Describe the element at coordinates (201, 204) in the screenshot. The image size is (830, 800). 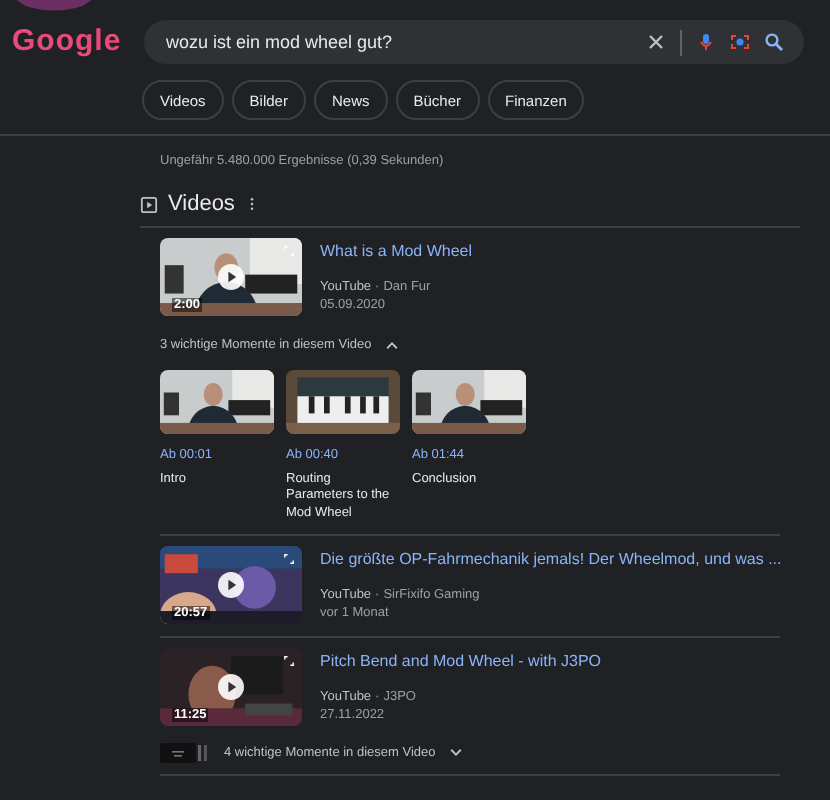
I see `section-title: Videos` at that location.